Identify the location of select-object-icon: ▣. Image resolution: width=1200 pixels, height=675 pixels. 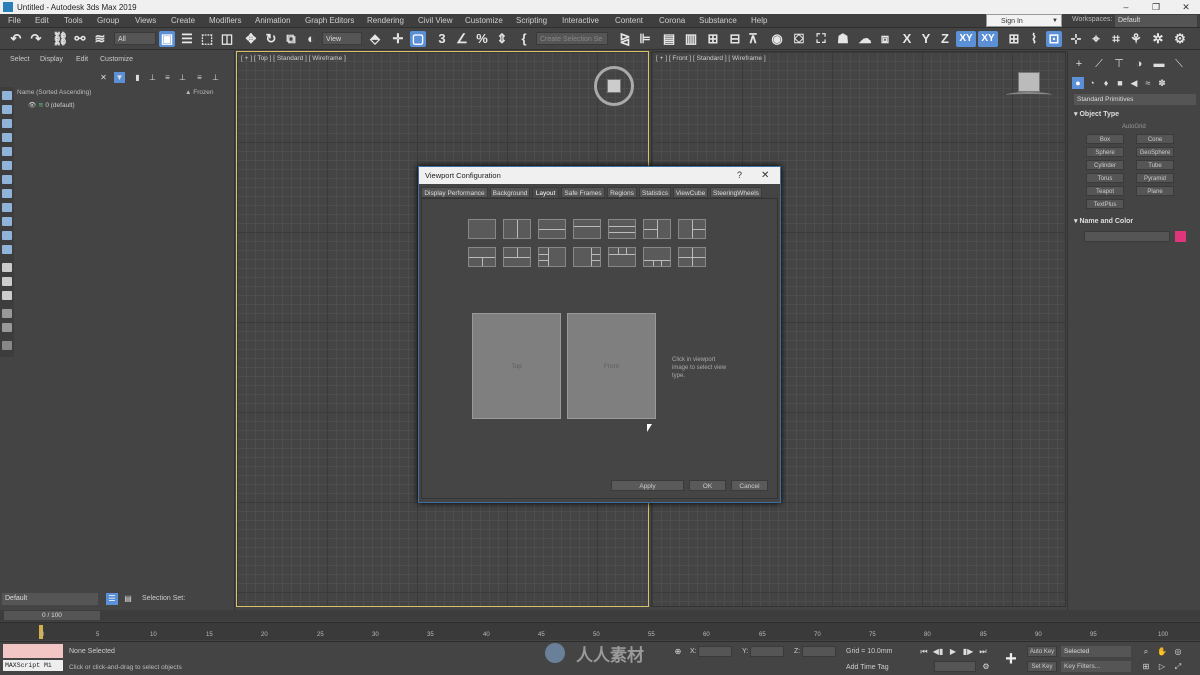
(167, 39).